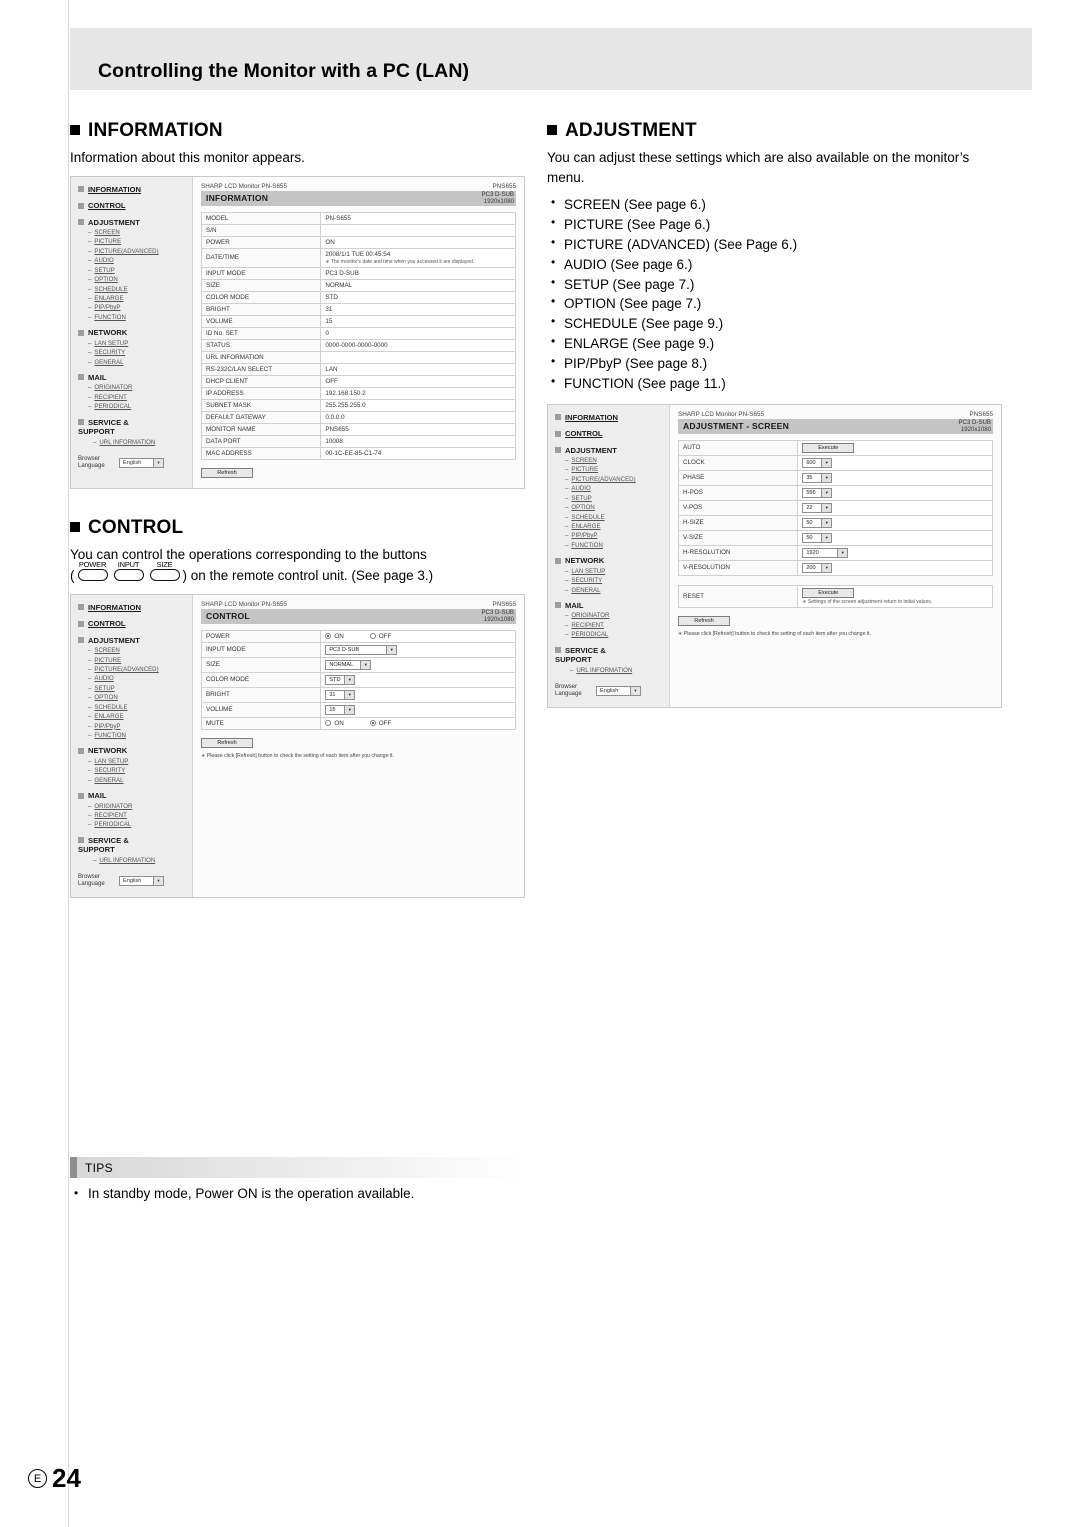 This screenshot has height=1527, width=1080. I want to click on list-item: OPTION (See page 7.), so click(774, 303).